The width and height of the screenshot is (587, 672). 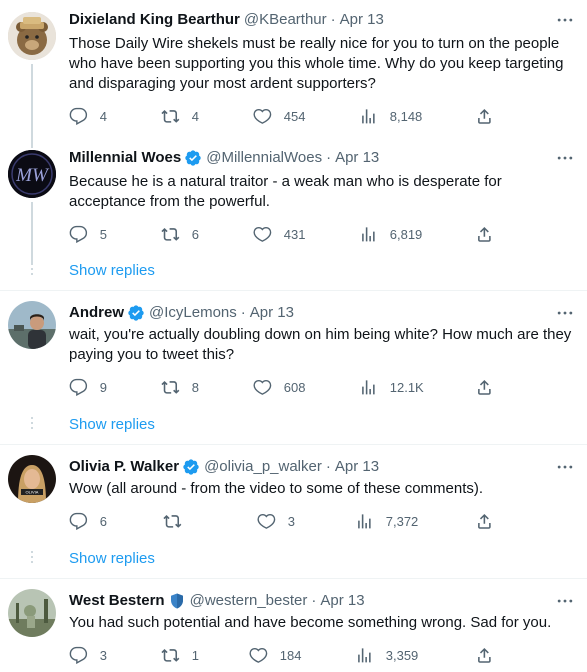 I want to click on reply-button: 5, so click(x=88, y=234).